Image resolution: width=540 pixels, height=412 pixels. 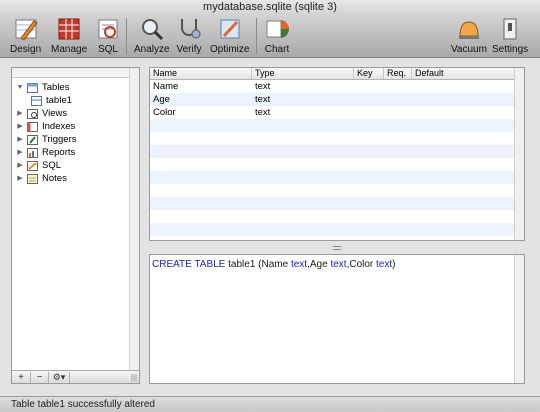 I want to click on sidebar-item-sql: ▶ SQL, so click(x=38, y=165).